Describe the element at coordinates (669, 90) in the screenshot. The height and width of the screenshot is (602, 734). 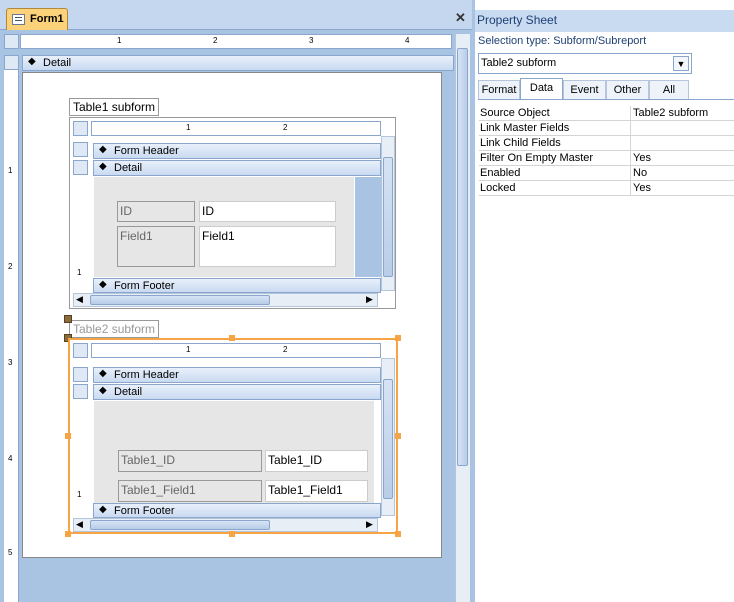
I see `tab-all: All` at that location.